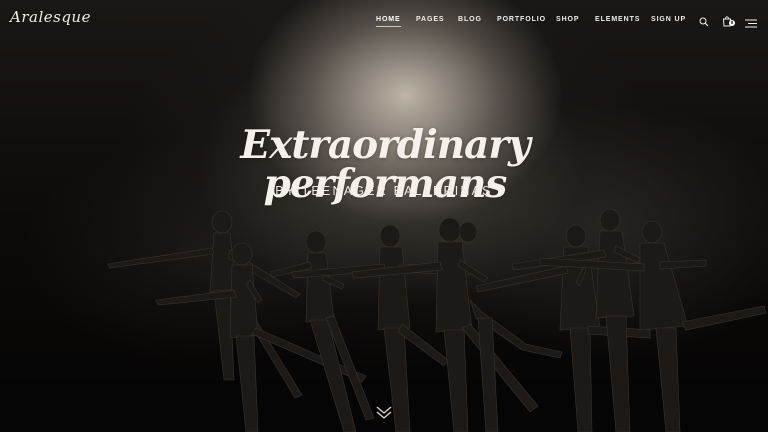 The image size is (768, 432). Describe the element at coordinates (704, 23) in the screenshot. I see `search-icon` at that location.